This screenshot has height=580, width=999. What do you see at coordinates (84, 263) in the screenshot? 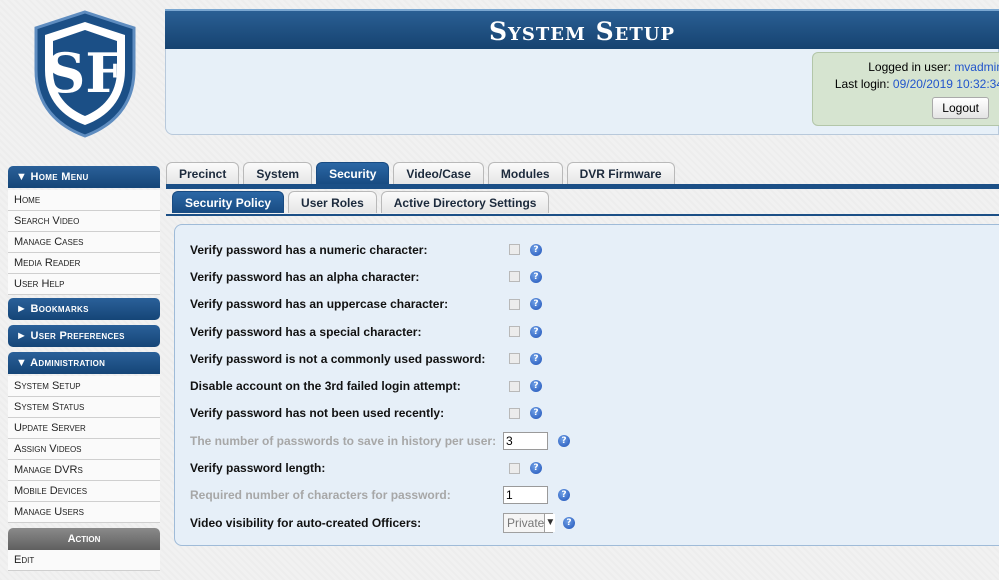
I see `sidebar-item-media-reader: Media Reader` at bounding box center [84, 263].